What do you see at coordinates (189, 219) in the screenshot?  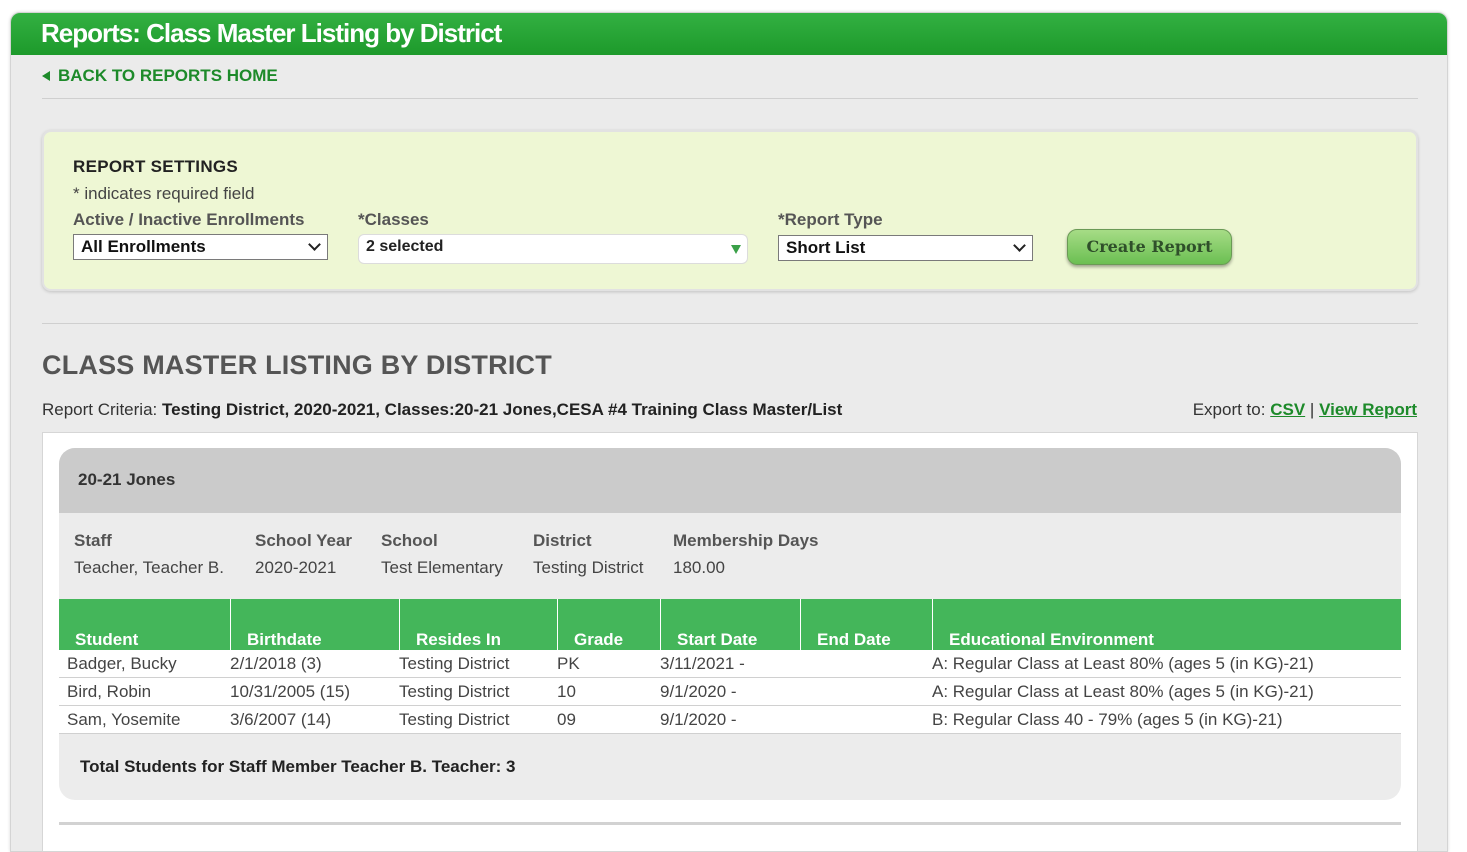 I see `enrollments-label: Active / Inactive Enrollments` at bounding box center [189, 219].